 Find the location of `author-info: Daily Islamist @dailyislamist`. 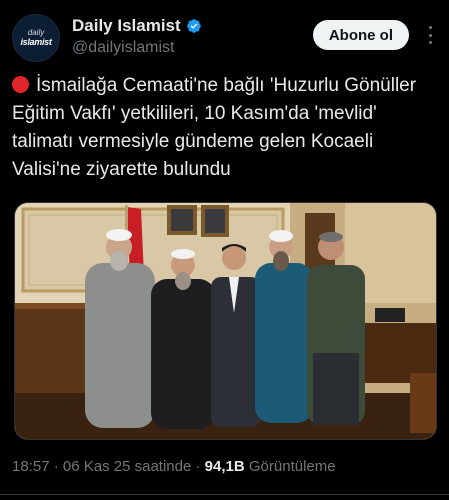

author-info: Daily Islamist @dailyislamist is located at coordinates (137, 36).